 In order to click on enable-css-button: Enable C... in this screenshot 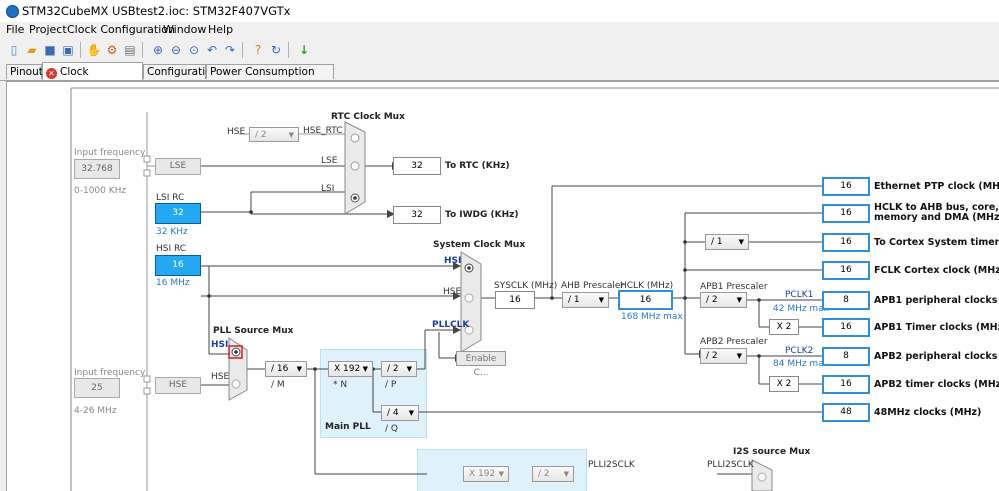, I will do `click(481, 364)`.